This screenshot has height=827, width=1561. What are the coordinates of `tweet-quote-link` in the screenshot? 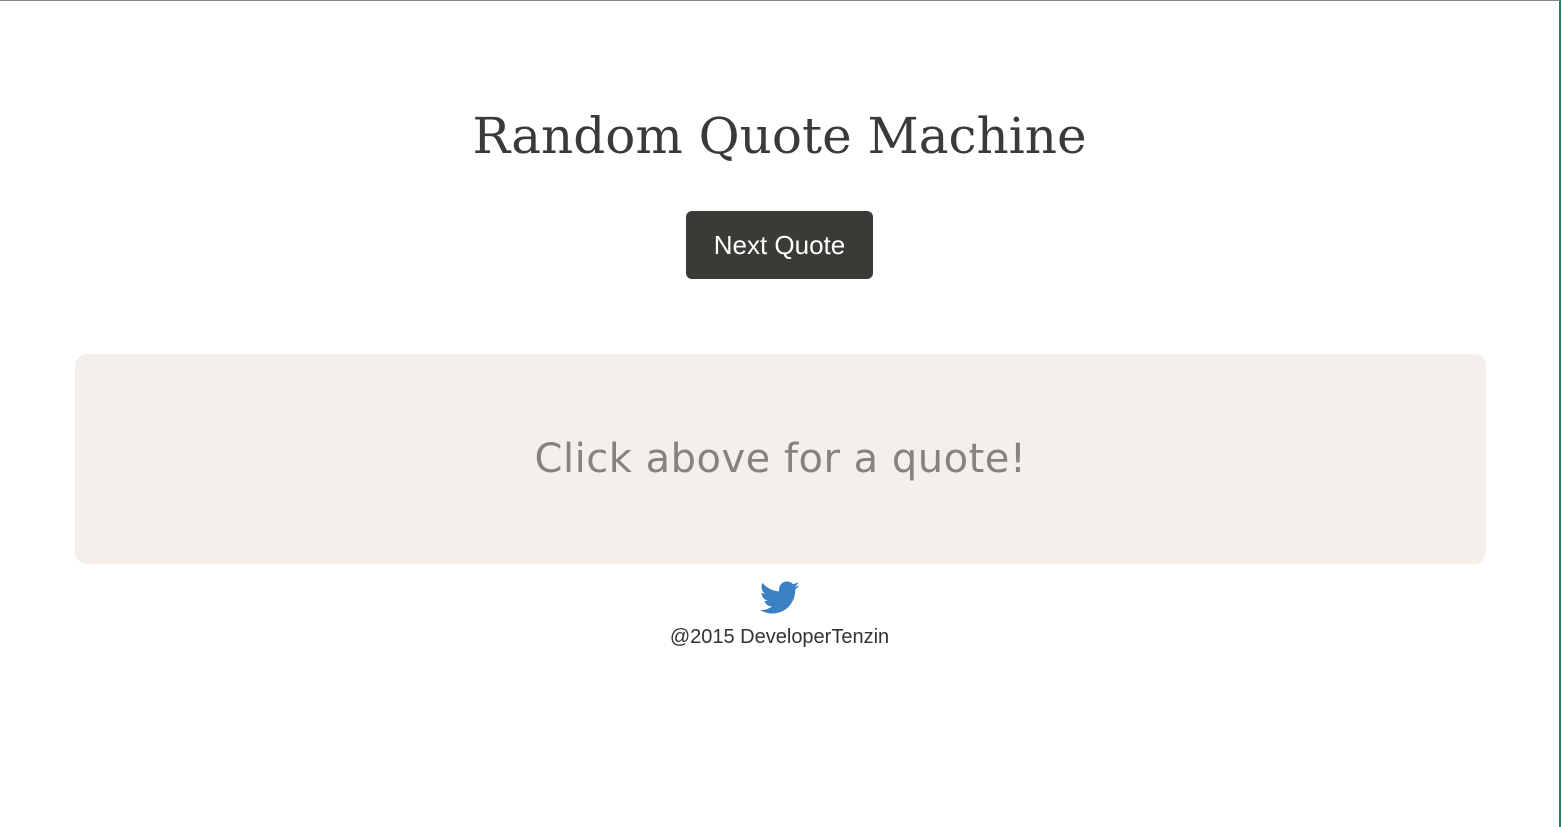 It's located at (780, 598).